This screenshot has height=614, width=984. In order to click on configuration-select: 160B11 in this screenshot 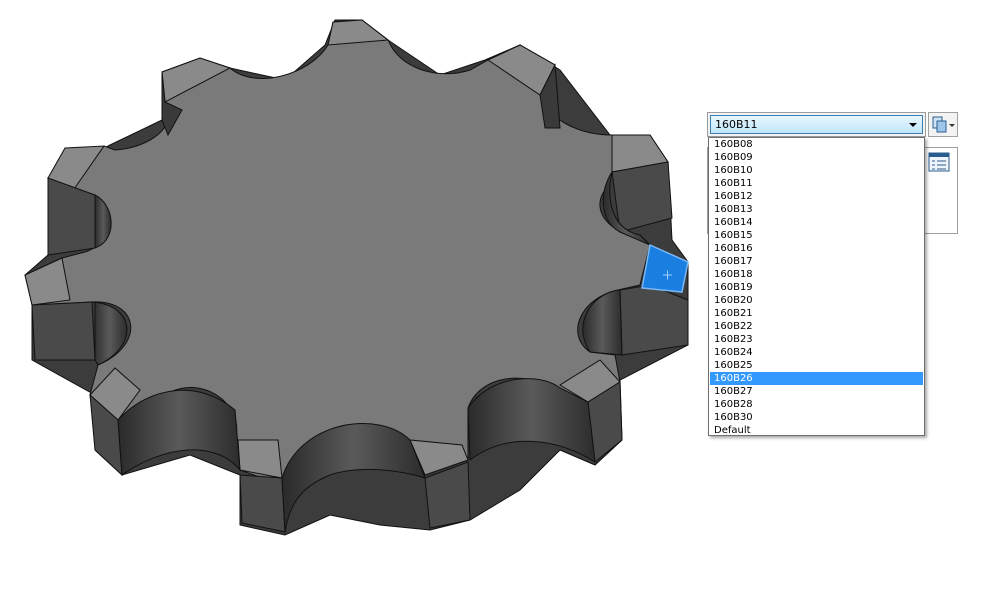, I will do `click(816, 124)`.